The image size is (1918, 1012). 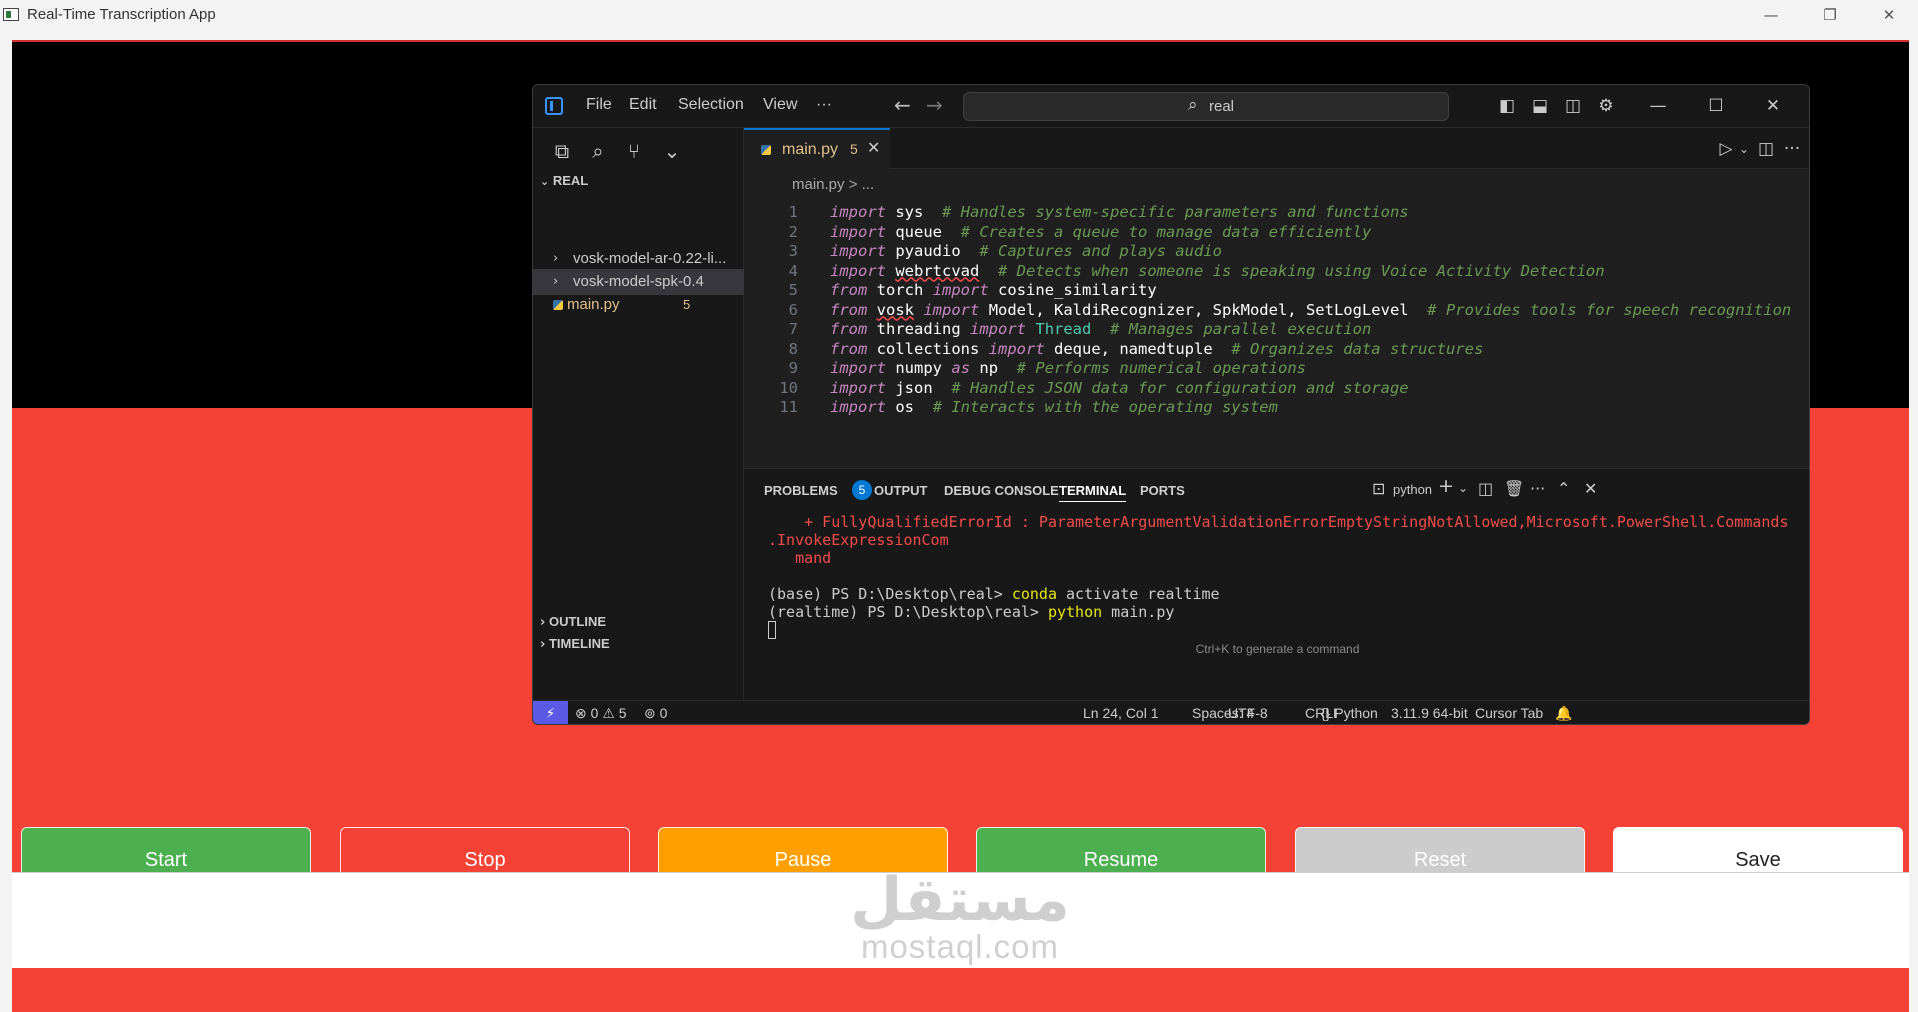 What do you see at coordinates (1658, 106) in the screenshot?
I see `vscode-minimize-icon: —` at bounding box center [1658, 106].